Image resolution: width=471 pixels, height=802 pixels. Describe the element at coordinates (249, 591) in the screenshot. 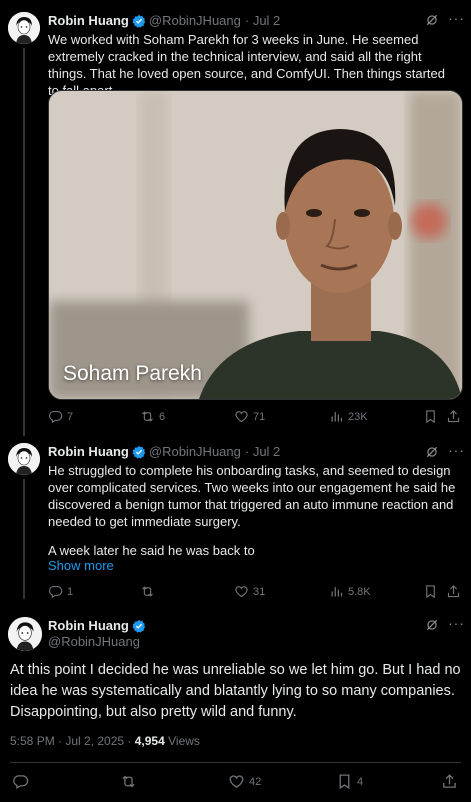

I see `like-button: 31` at that location.